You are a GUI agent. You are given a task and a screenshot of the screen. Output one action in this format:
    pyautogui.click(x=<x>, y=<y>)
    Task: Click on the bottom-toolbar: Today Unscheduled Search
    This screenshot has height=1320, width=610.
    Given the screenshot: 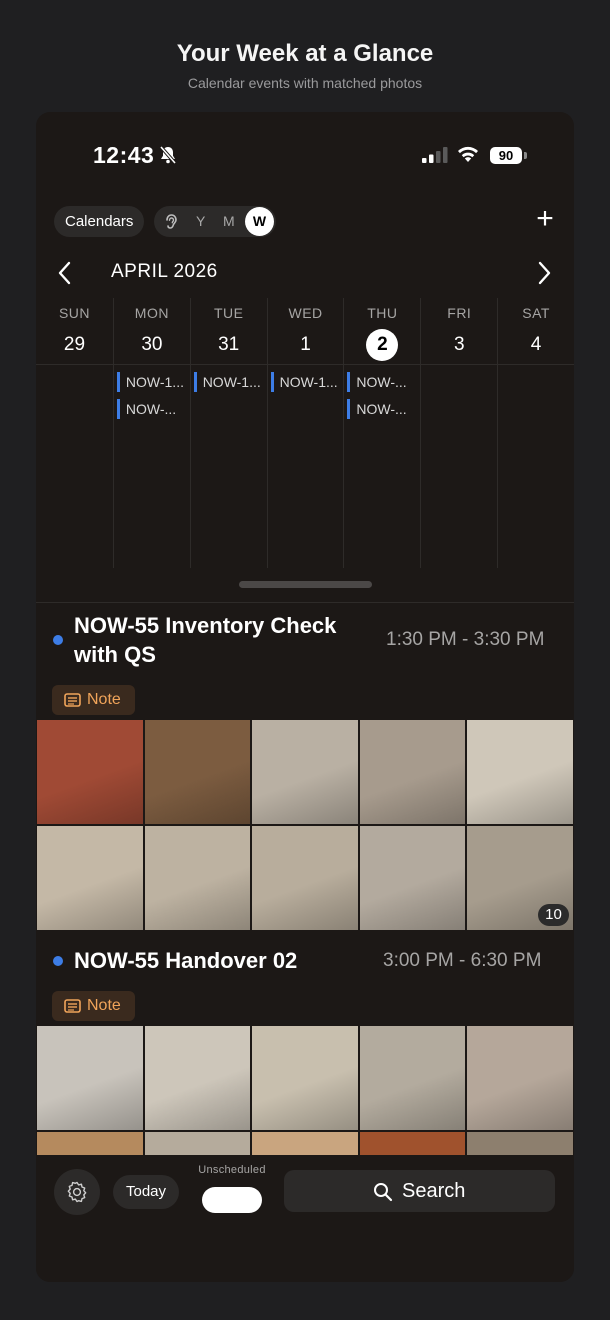 What is the action you would take?
    pyautogui.click(x=305, y=1218)
    